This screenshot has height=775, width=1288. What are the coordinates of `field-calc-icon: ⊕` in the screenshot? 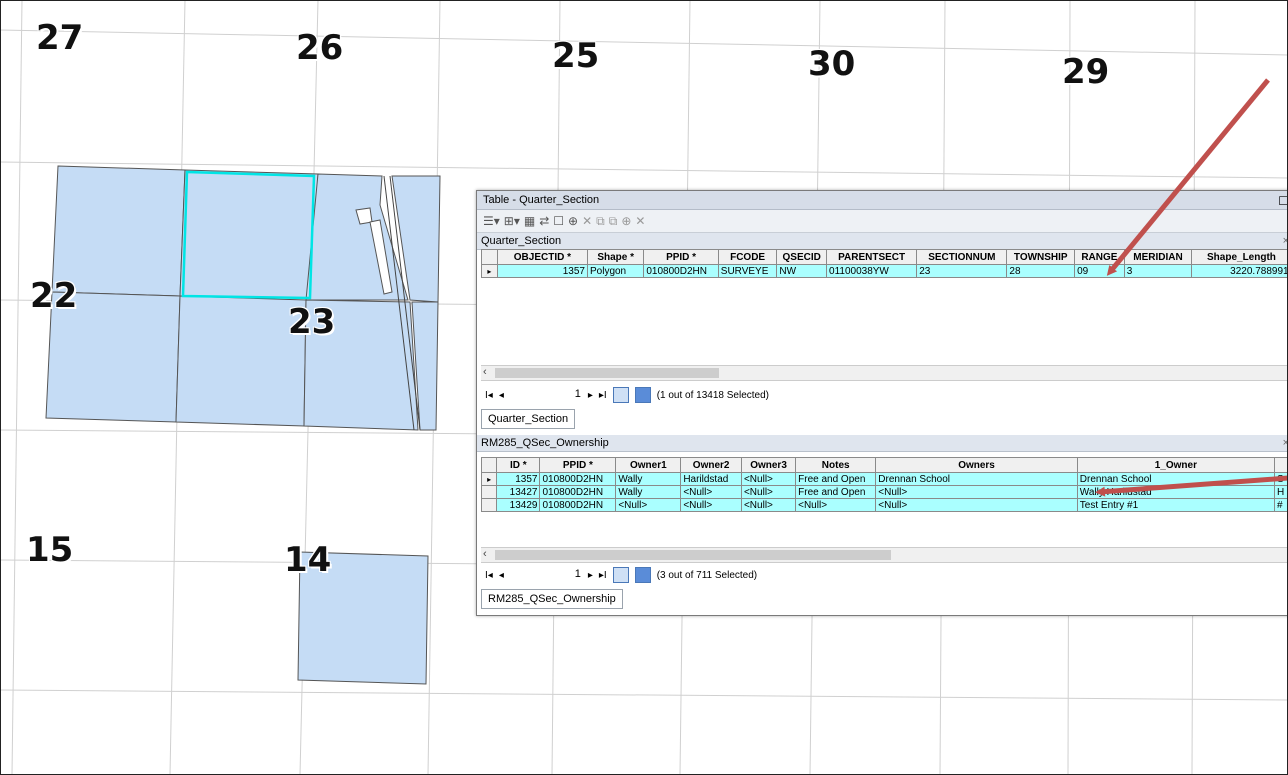 It's located at (626, 221).